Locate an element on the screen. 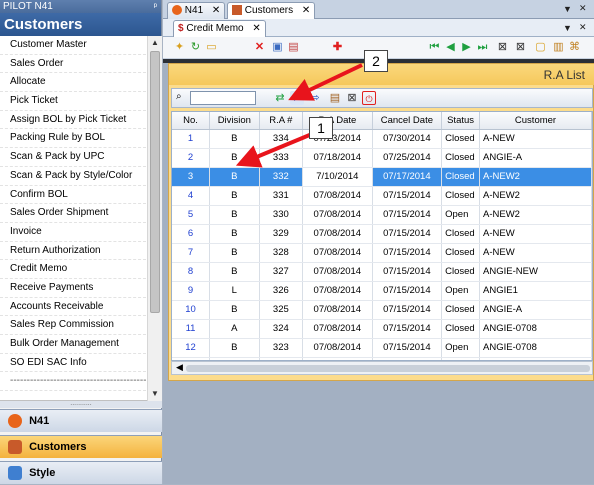 The height and width of the screenshot is (485, 594). table-row: 6 B 329 07/08/2014 07/15/2014 Closed A-NEW is located at coordinates (382, 234).